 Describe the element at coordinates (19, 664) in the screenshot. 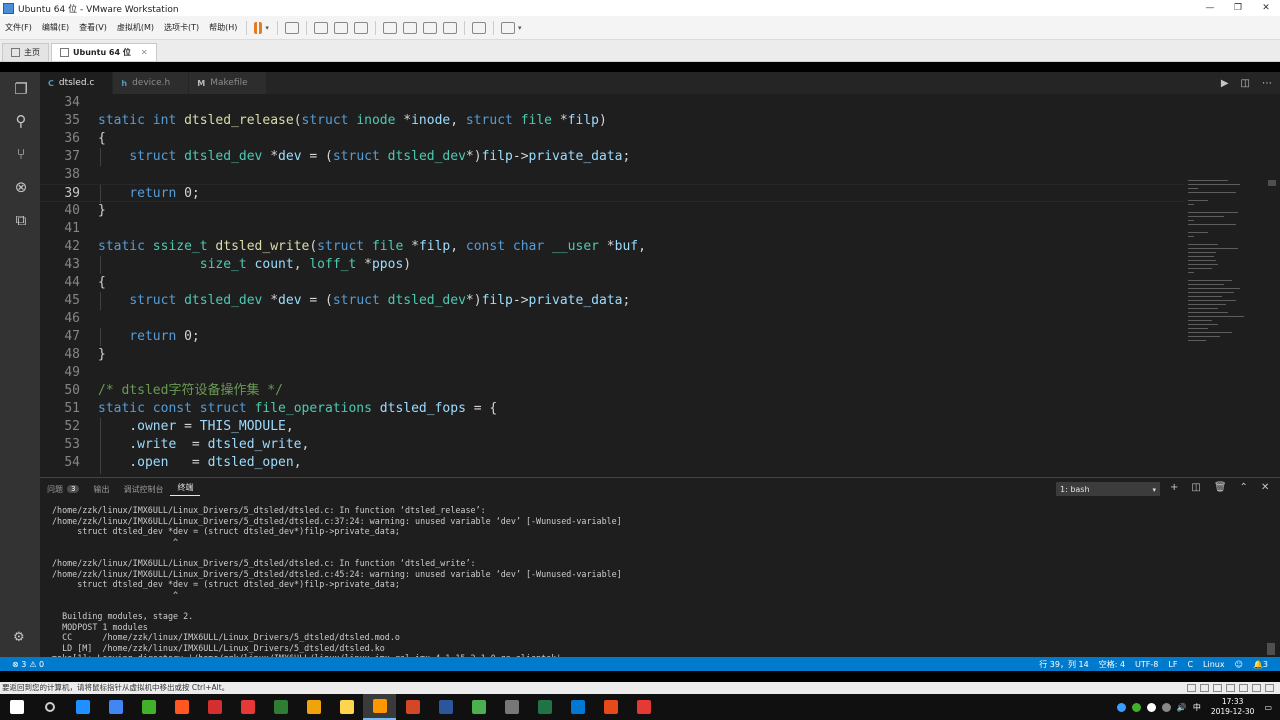

I see `errors-count: ⊗ 3` at that location.